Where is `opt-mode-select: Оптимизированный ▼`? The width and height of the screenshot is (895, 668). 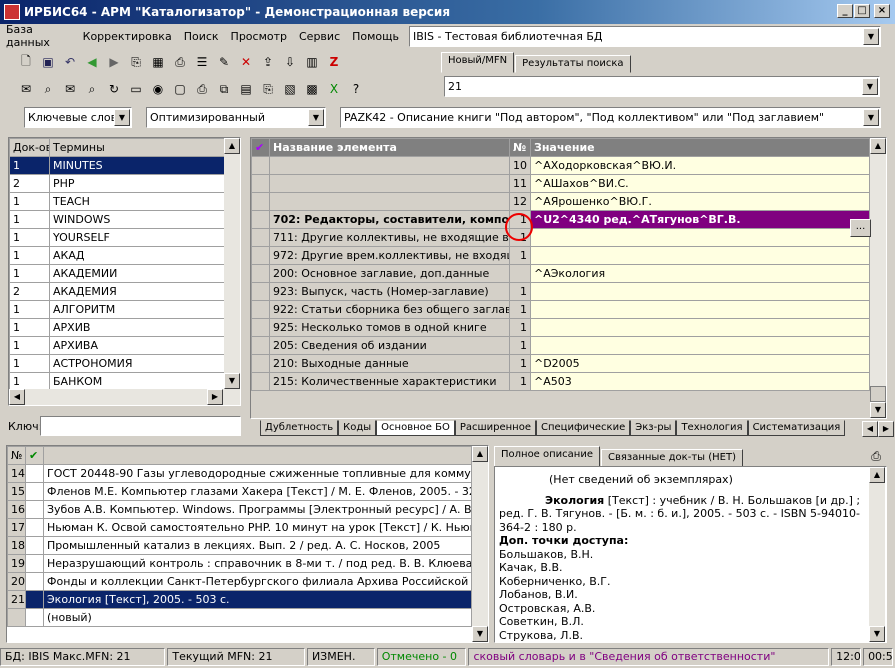
opt-mode-select: Оптимизированный ▼ is located at coordinates (236, 117).